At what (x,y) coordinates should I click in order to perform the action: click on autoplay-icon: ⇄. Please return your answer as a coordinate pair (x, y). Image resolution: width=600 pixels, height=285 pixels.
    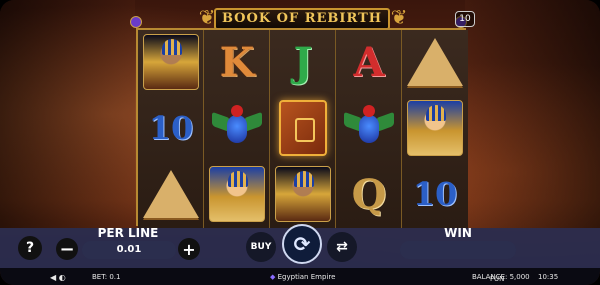
    Looking at the image, I should click on (342, 247).